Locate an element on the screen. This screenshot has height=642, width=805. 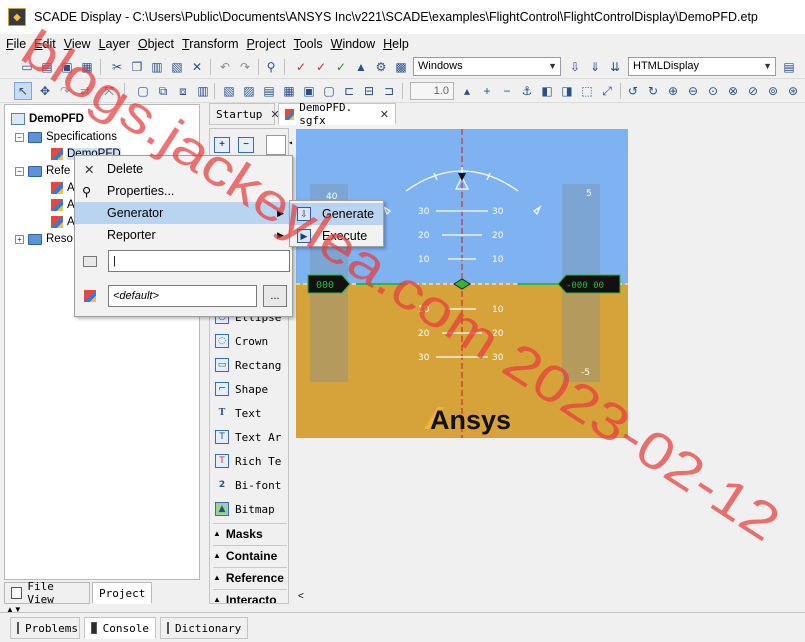
palette-rectangle: ▭ Rectang is located at coordinates (248, 365).